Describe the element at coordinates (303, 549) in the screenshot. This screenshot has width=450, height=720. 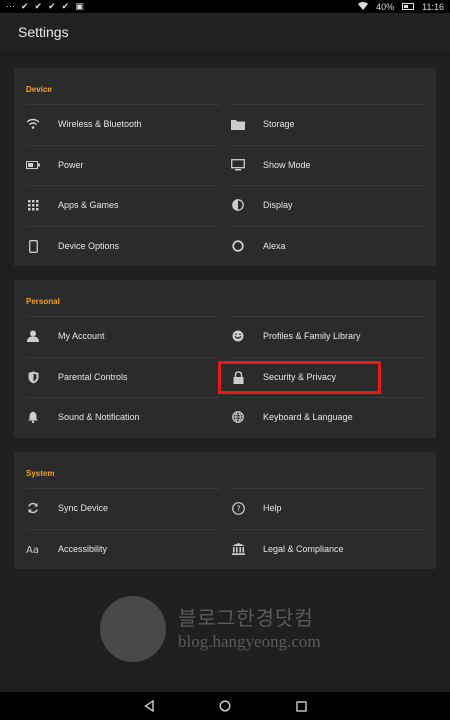
I see `item-label: Legal & Compliance` at that location.